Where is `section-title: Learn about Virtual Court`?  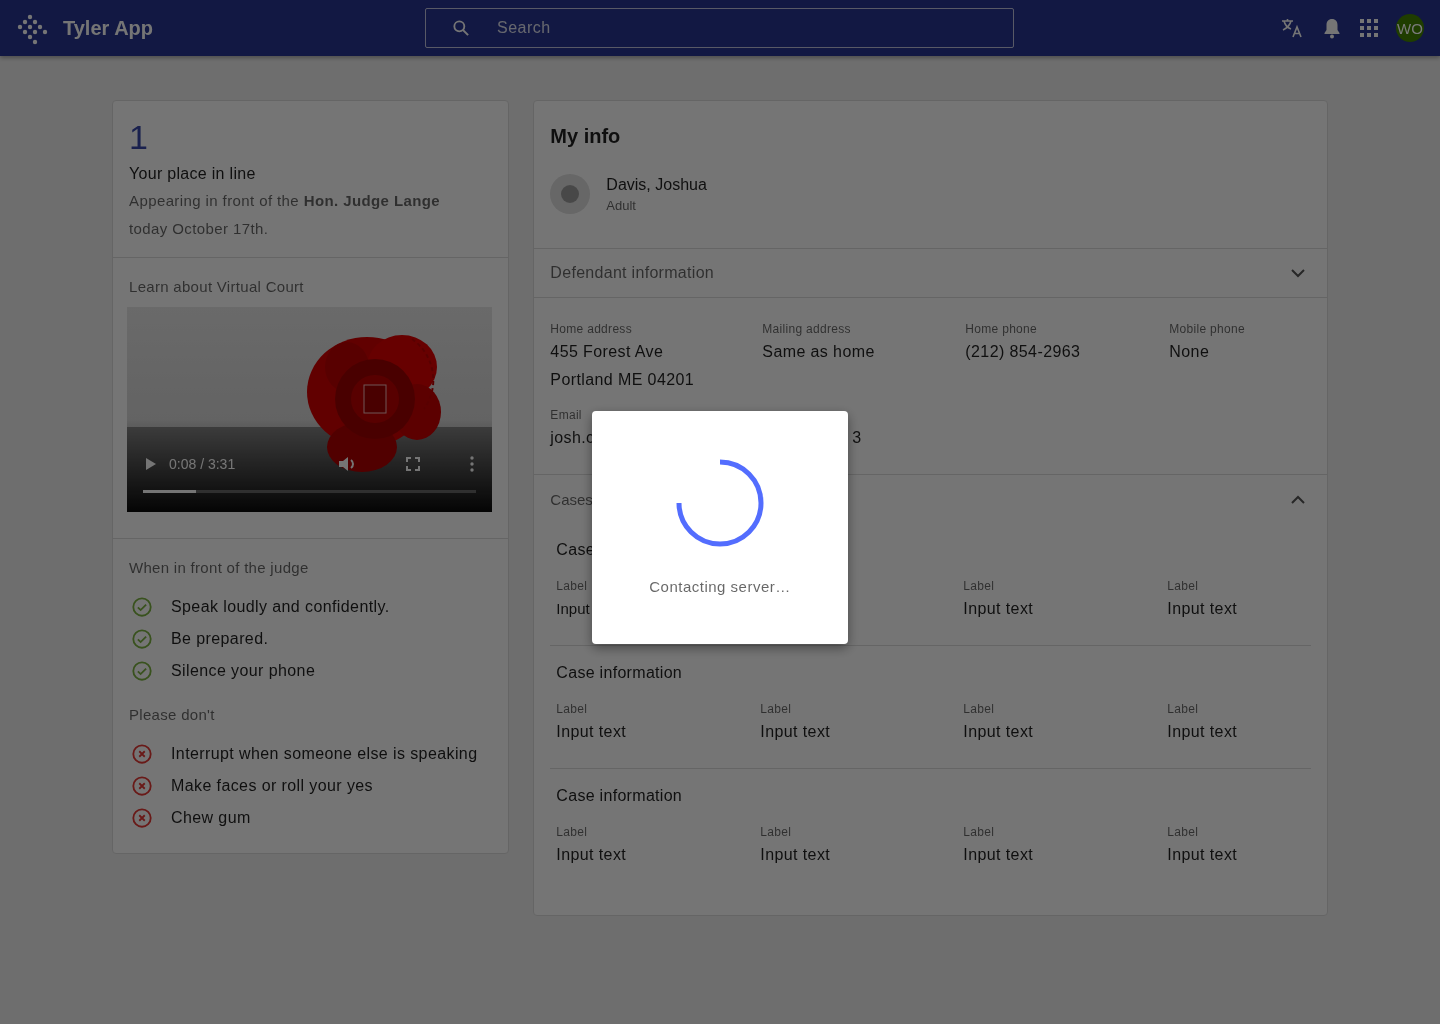
section-title: Learn about Virtual Court is located at coordinates (217, 286).